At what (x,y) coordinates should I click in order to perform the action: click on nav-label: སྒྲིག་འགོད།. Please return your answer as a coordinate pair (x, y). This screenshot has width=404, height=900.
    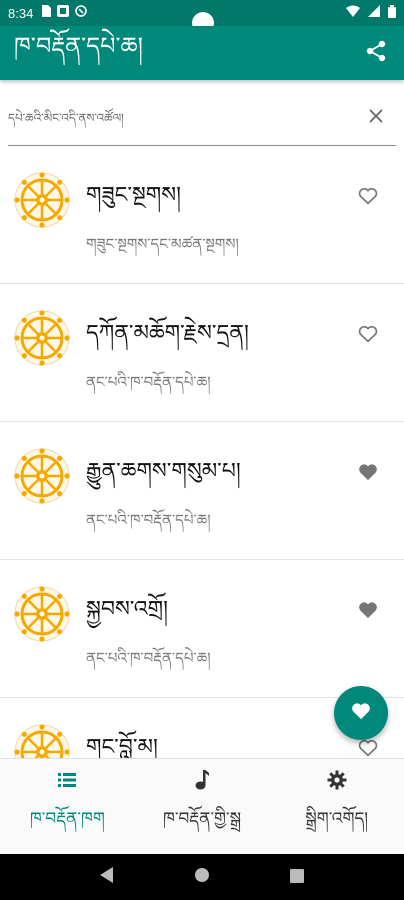
    Looking at the image, I should click on (337, 819).